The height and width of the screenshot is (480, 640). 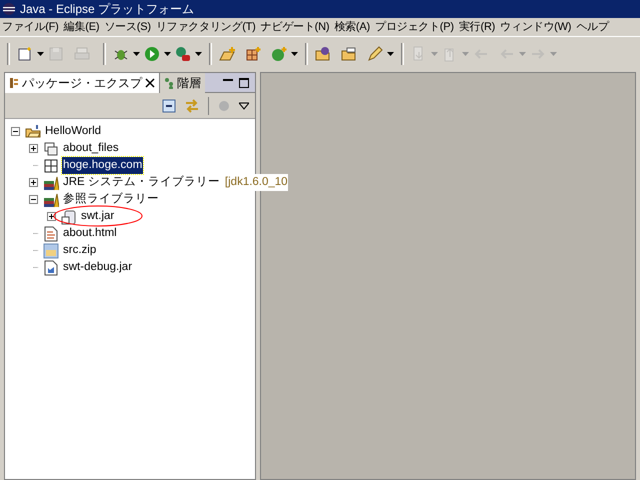 What do you see at coordinates (80, 251) in the screenshot?
I see `tree-item-label: src.zip` at bounding box center [80, 251].